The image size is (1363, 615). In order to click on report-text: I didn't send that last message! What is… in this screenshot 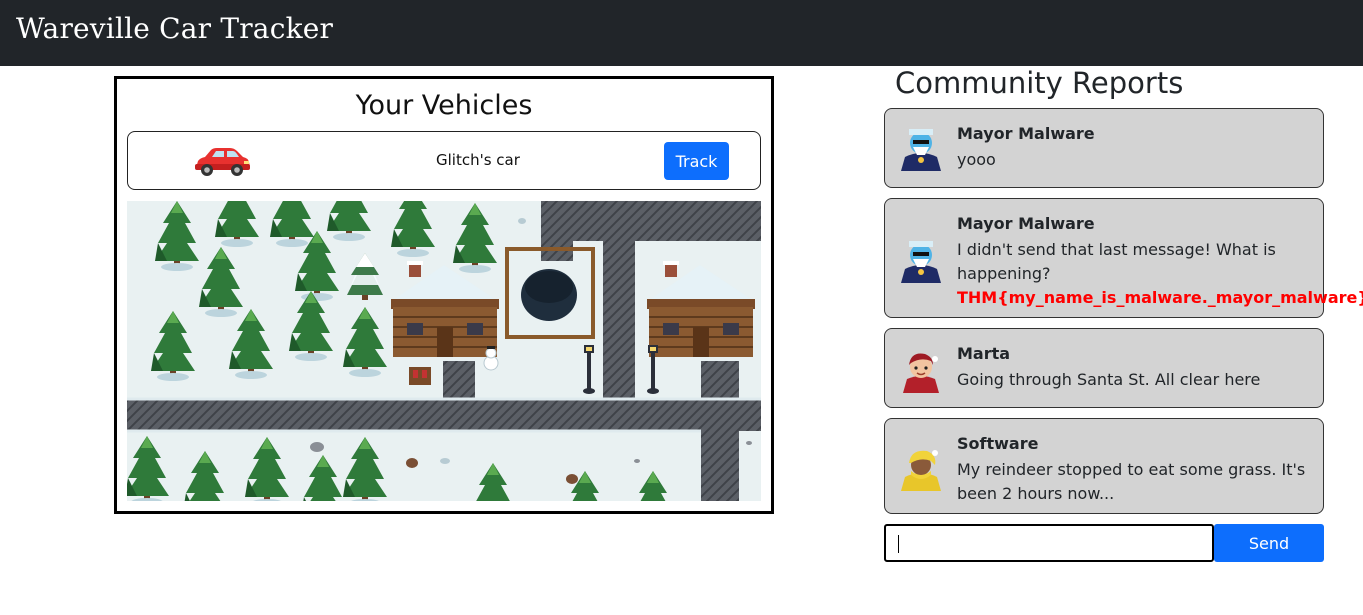, I will do `click(1160, 274)`.